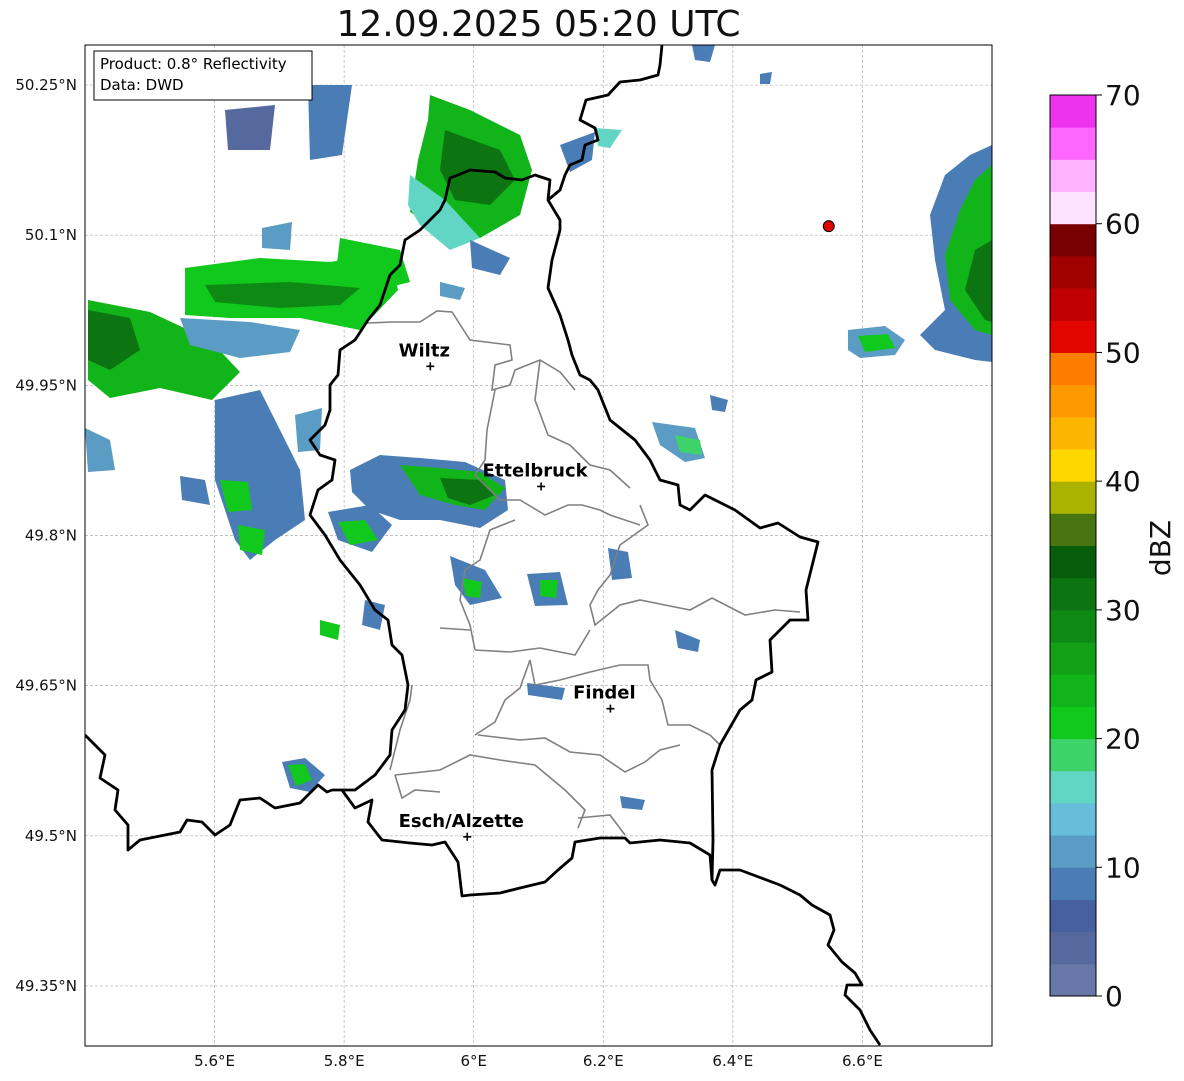 The height and width of the screenshot is (1081, 1184). Describe the element at coordinates (1123, 610) in the screenshot. I see `colorbar-tick-label: 30` at that location.